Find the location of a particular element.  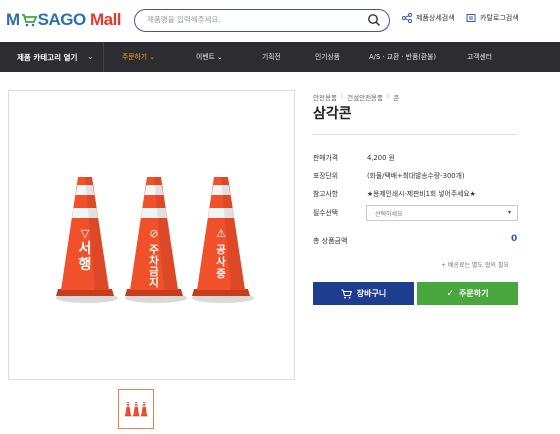

search-icon is located at coordinates (374, 20).